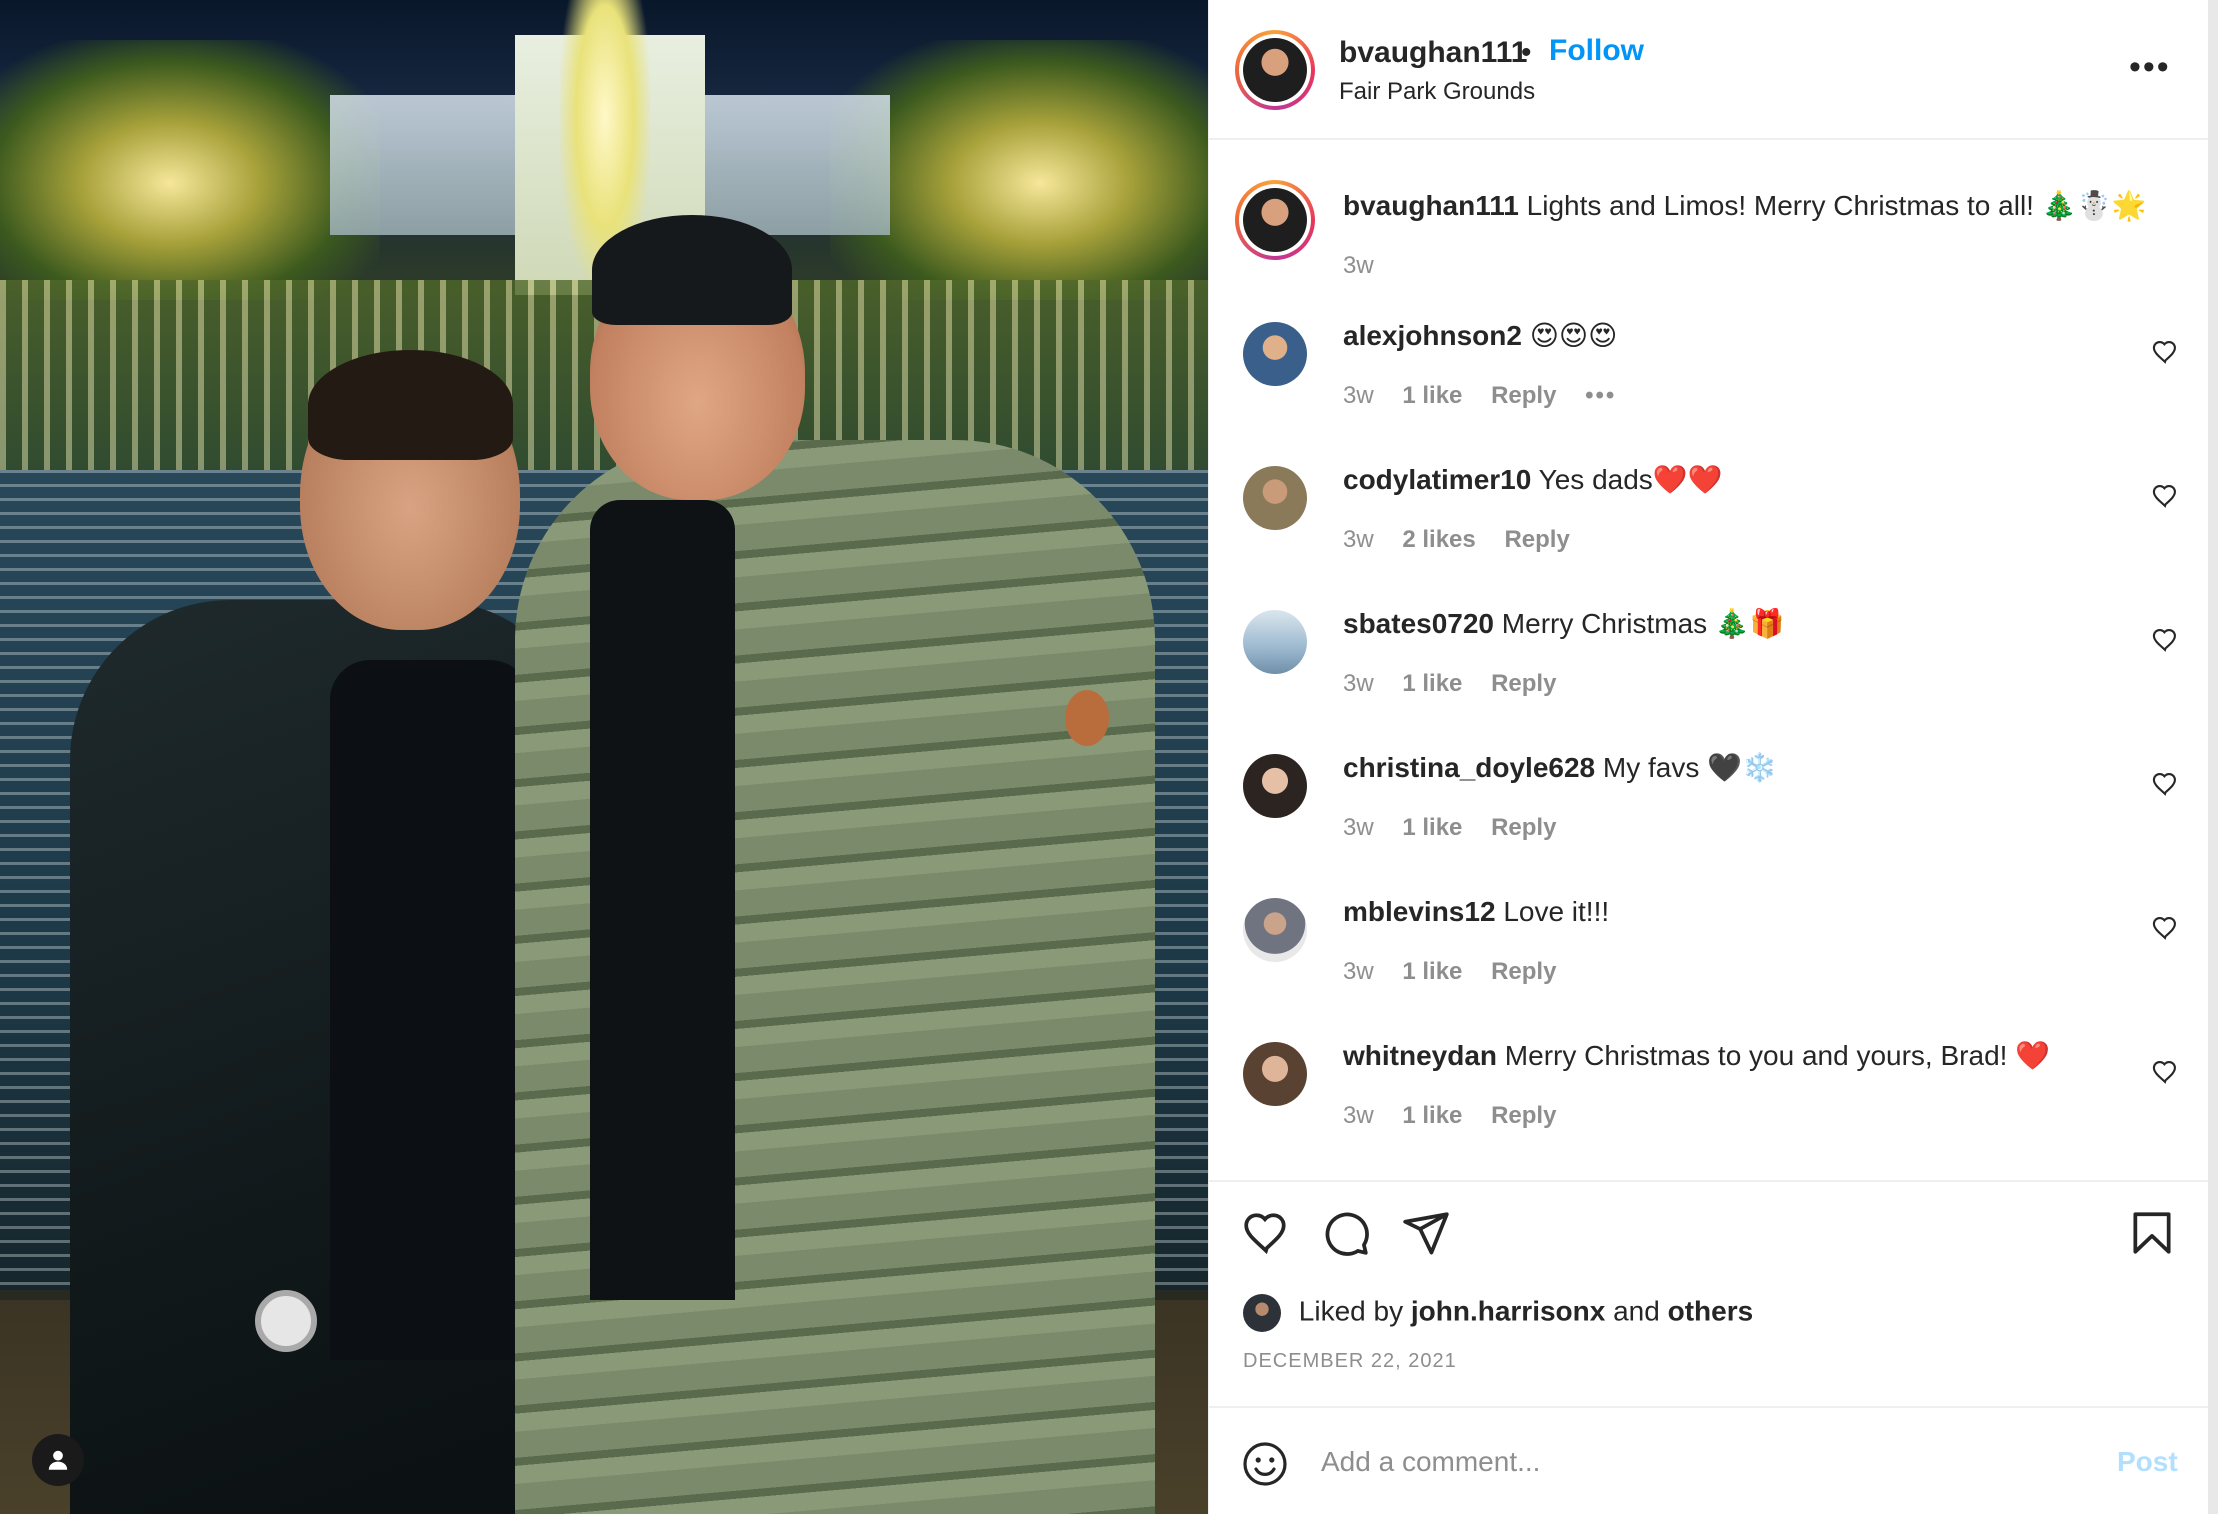 The width and height of the screenshot is (2218, 1514). I want to click on emoji-icon, so click(1265, 1464).